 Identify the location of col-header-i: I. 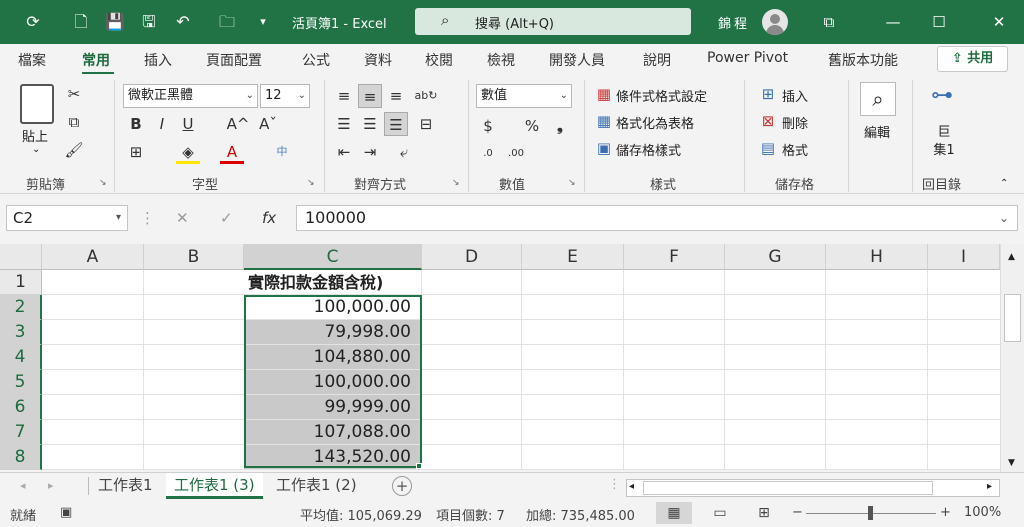
(964, 257).